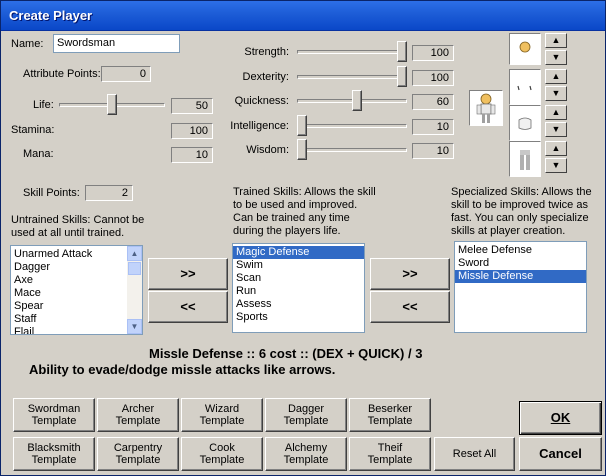 The height and width of the screenshot is (476, 606). What do you see at coordinates (76, 293) in the screenshot?
I see `list-item: Mace` at bounding box center [76, 293].